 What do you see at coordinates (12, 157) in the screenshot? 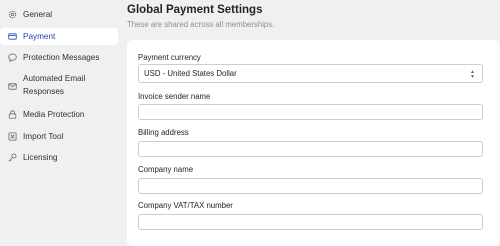
I see `key-icon` at bounding box center [12, 157].